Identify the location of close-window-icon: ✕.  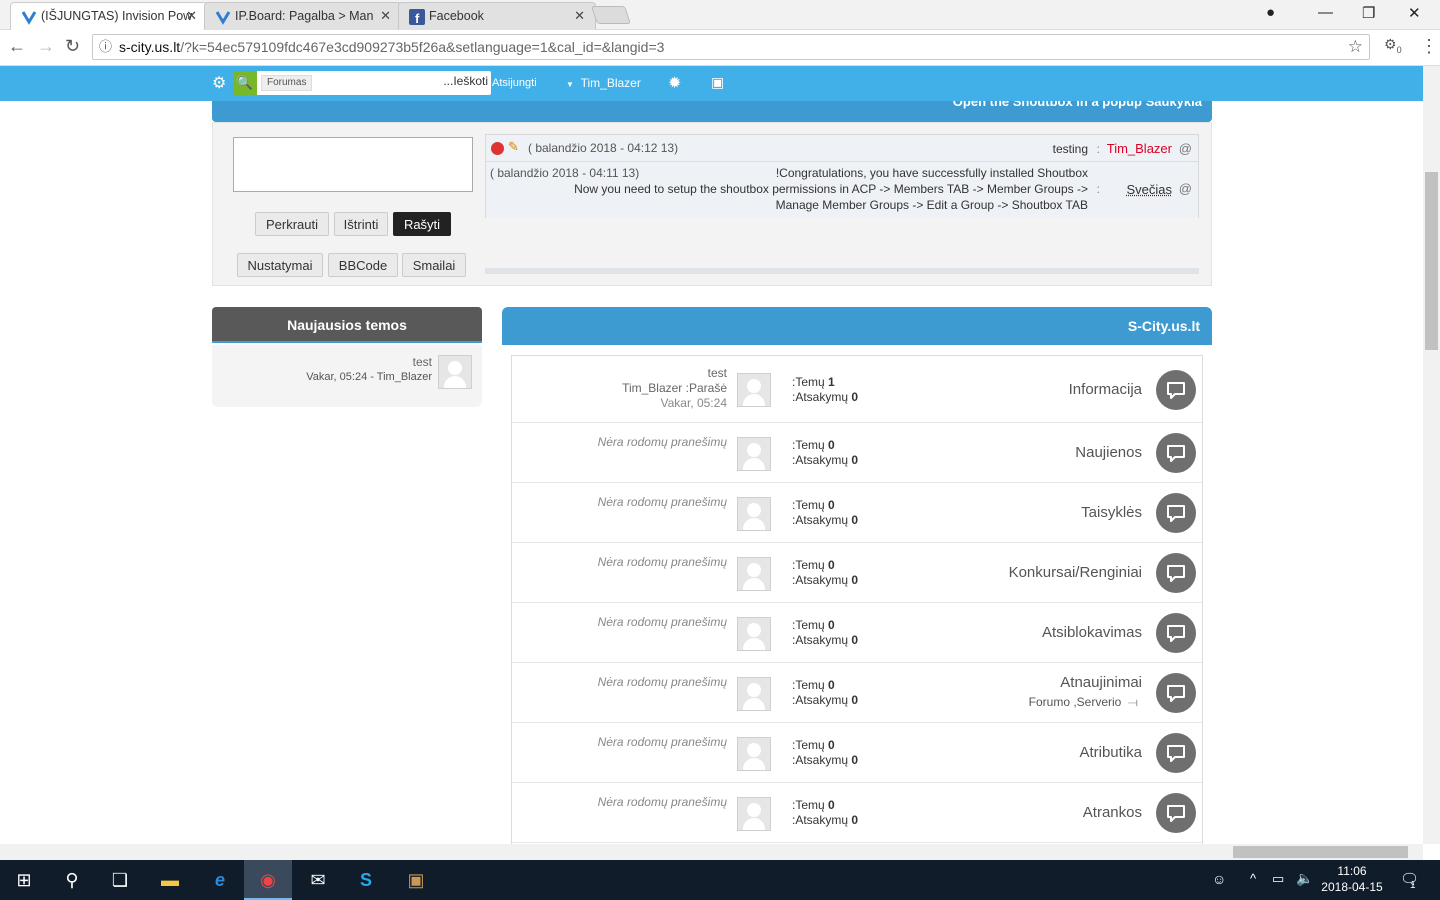
(1414, 13).